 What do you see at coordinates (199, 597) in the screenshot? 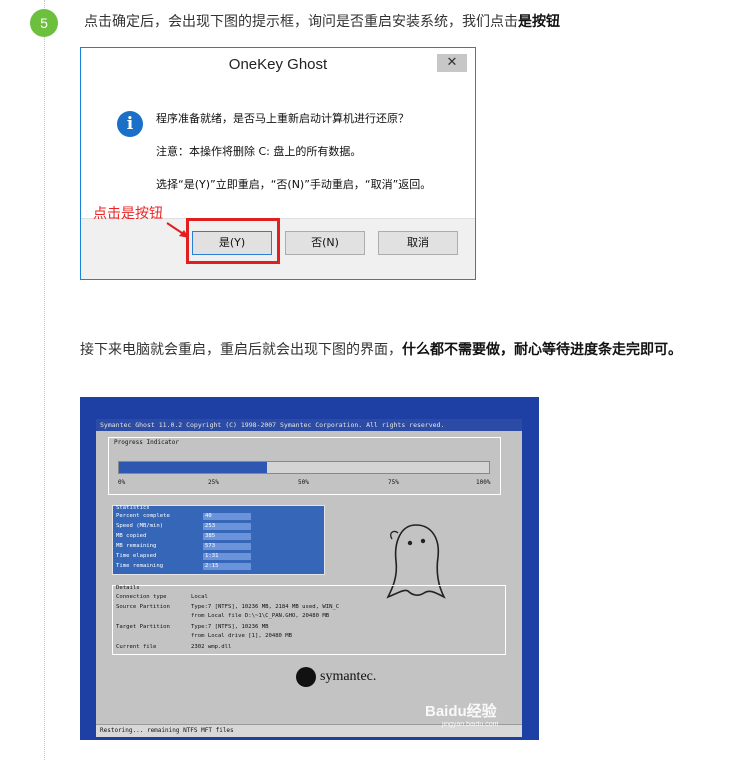
I see `detail-value: Local` at bounding box center [199, 597].